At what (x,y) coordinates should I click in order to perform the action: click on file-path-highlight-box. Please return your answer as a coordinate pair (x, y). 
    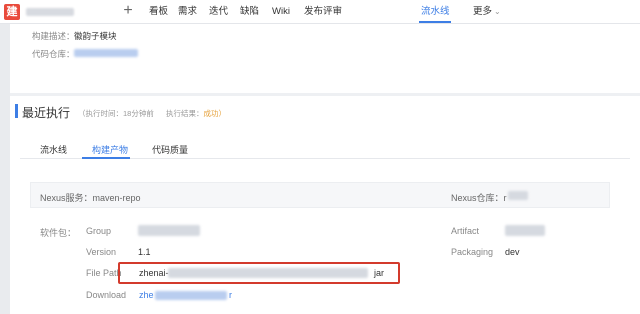
    Looking at the image, I should click on (259, 273).